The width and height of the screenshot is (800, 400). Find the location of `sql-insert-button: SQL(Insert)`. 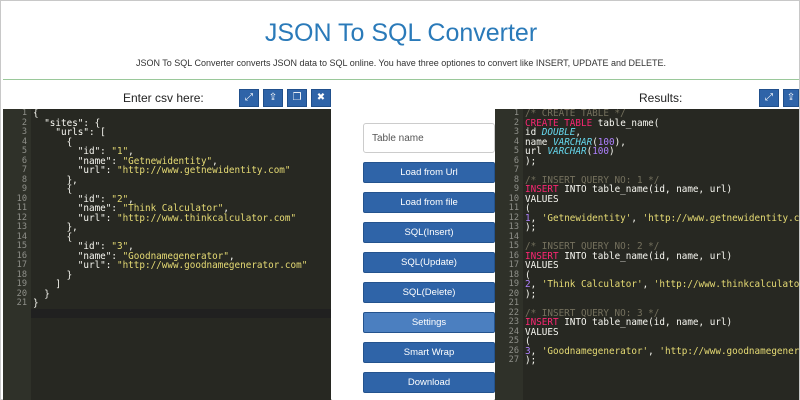

sql-insert-button: SQL(Insert) is located at coordinates (429, 232).